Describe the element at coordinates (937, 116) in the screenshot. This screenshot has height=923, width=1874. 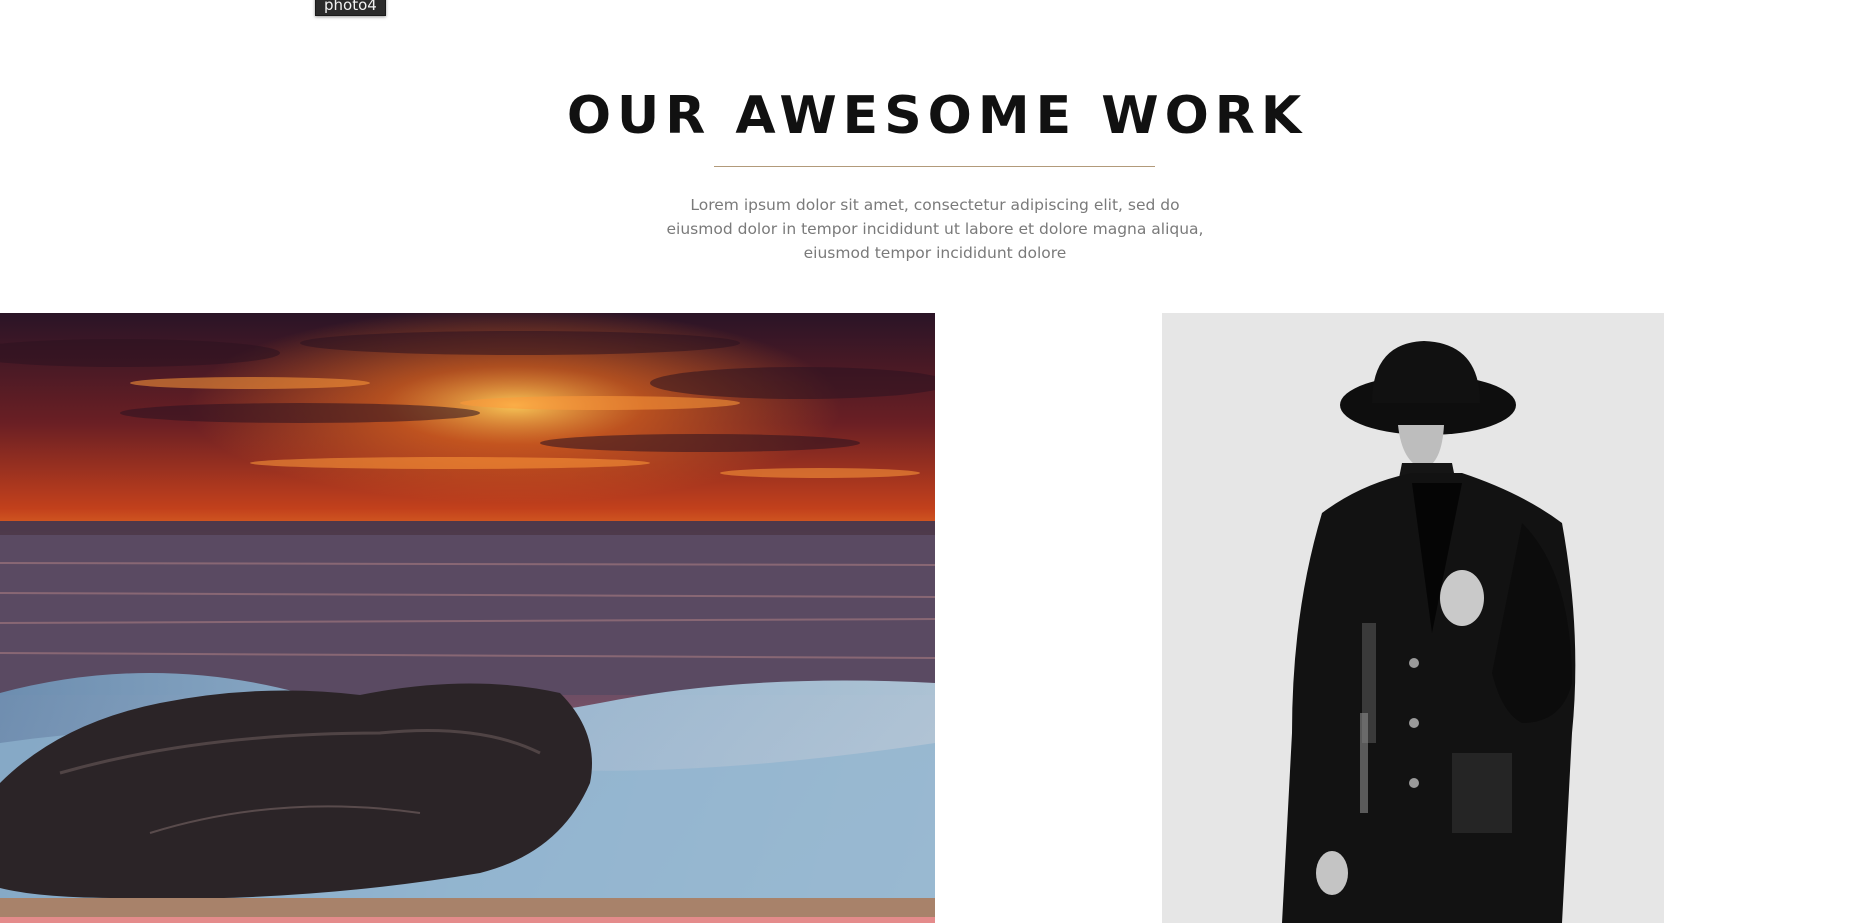
I see `section-title: OUR AWESOME WORK` at that location.